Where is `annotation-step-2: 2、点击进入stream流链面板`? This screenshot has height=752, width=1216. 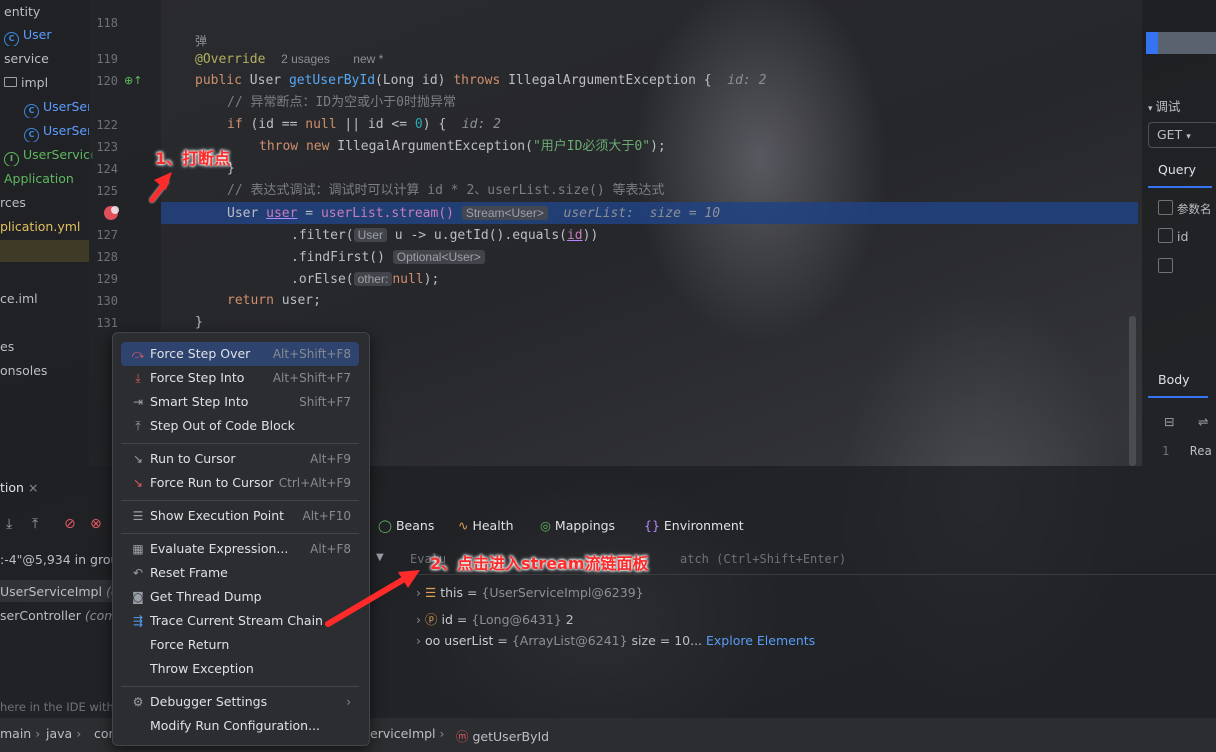
annotation-step-2: 2、点击进入stream流链面板 is located at coordinates (539, 563).